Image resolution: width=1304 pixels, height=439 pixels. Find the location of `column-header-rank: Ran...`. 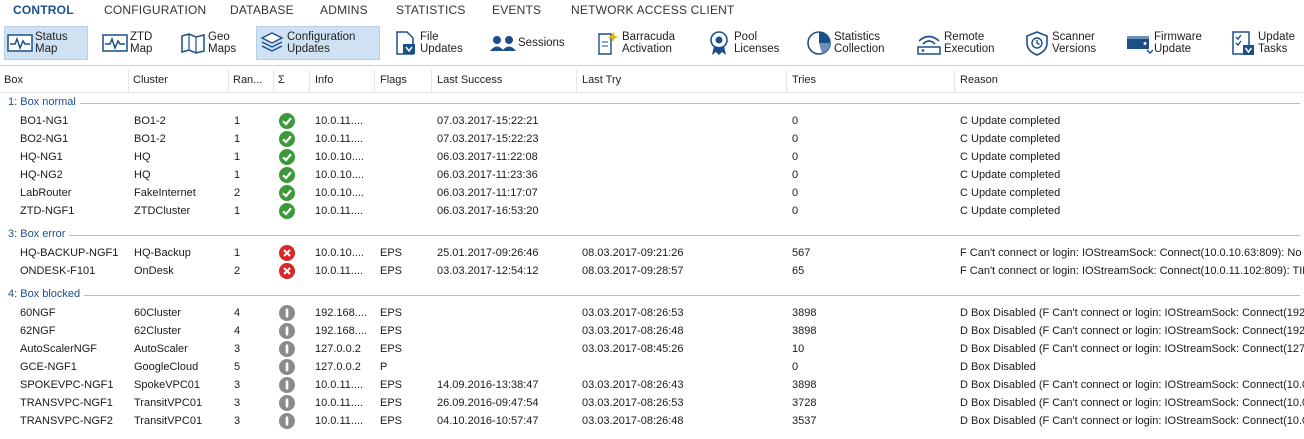

column-header-rank: Ran... is located at coordinates (252, 80).